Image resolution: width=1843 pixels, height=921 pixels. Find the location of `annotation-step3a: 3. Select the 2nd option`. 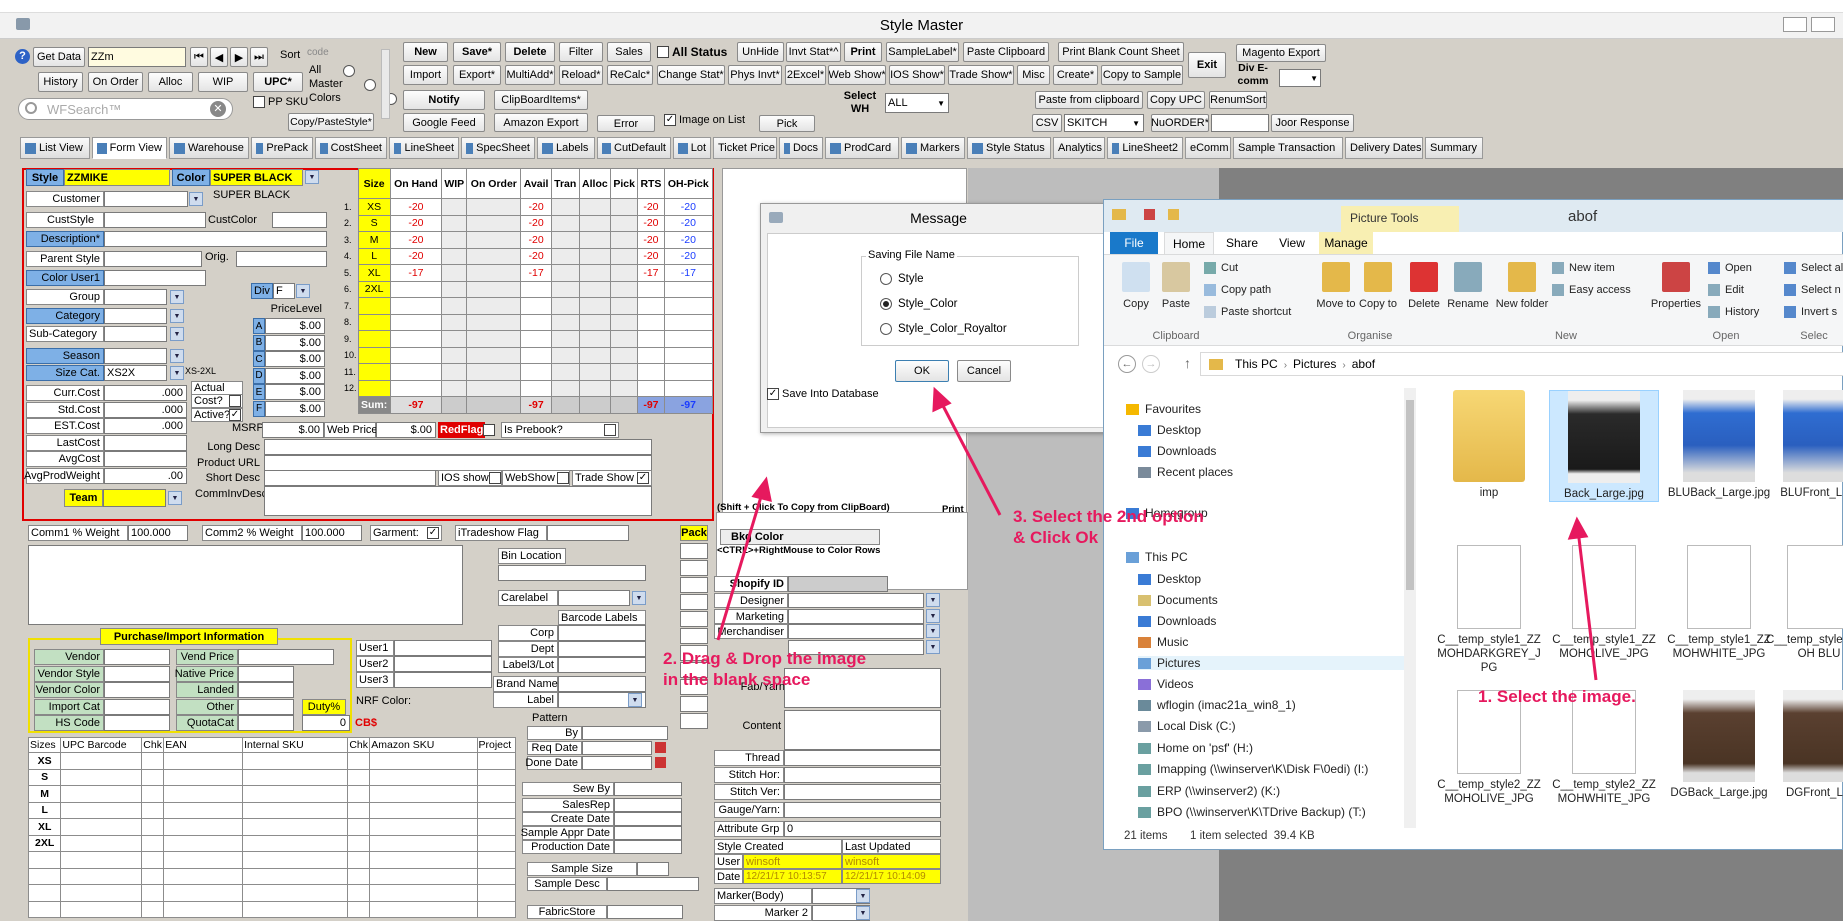

annotation-step3a: 3. Select the 2nd option is located at coordinates (1108, 516).